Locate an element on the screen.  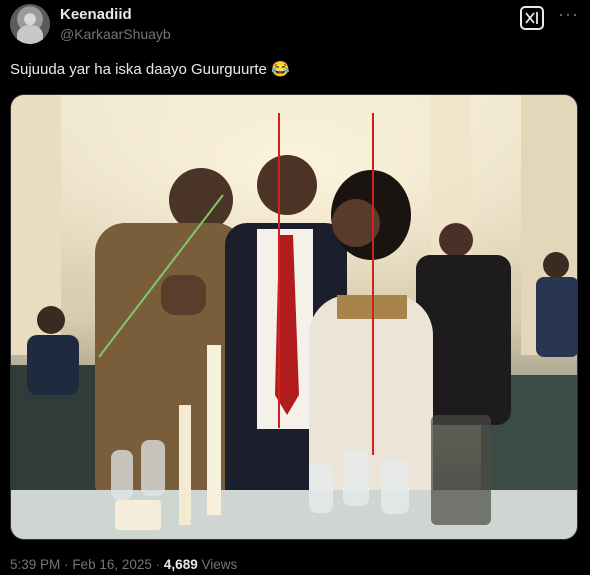
post-time: 5:39 PM is located at coordinates (35, 564).